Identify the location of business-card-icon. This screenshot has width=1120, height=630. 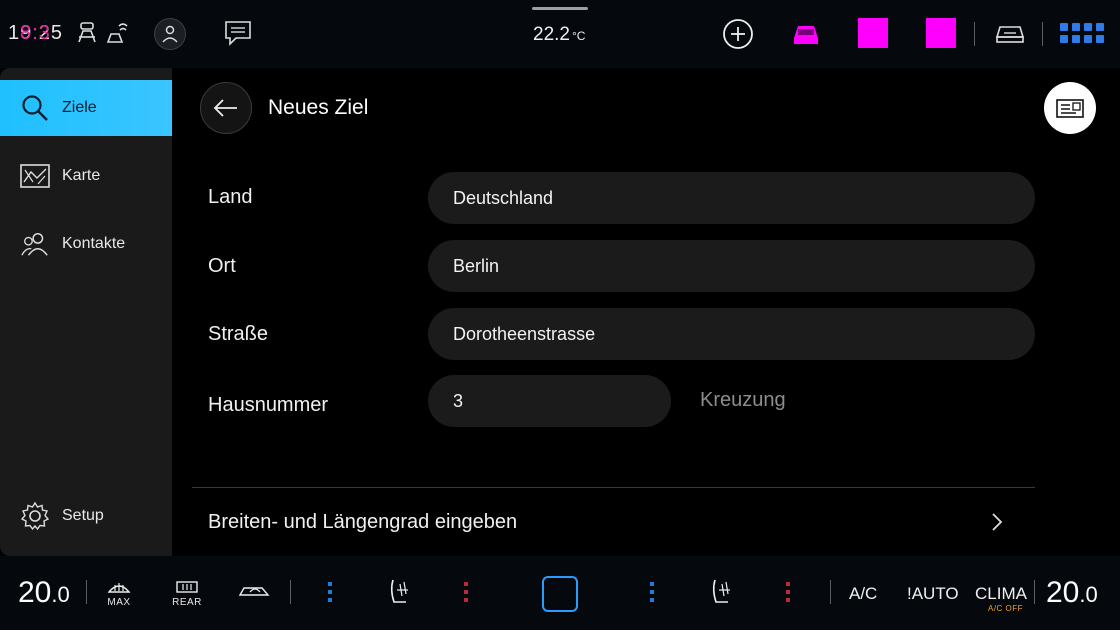
(1070, 108).